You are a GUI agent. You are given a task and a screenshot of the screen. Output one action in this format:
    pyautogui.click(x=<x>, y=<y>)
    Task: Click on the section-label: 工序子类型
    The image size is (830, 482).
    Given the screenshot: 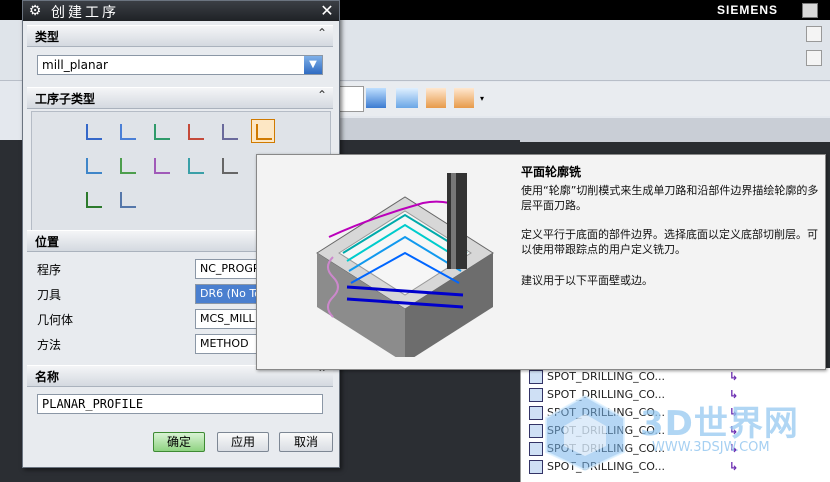 What is the action you would take?
    pyautogui.click(x=65, y=99)
    